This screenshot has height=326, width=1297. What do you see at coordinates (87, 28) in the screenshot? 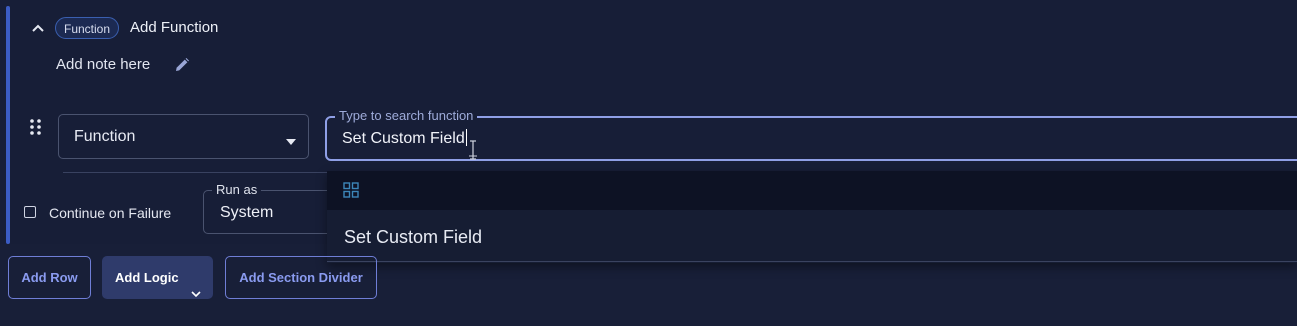
I see `function-chip: Function` at bounding box center [87, 28].